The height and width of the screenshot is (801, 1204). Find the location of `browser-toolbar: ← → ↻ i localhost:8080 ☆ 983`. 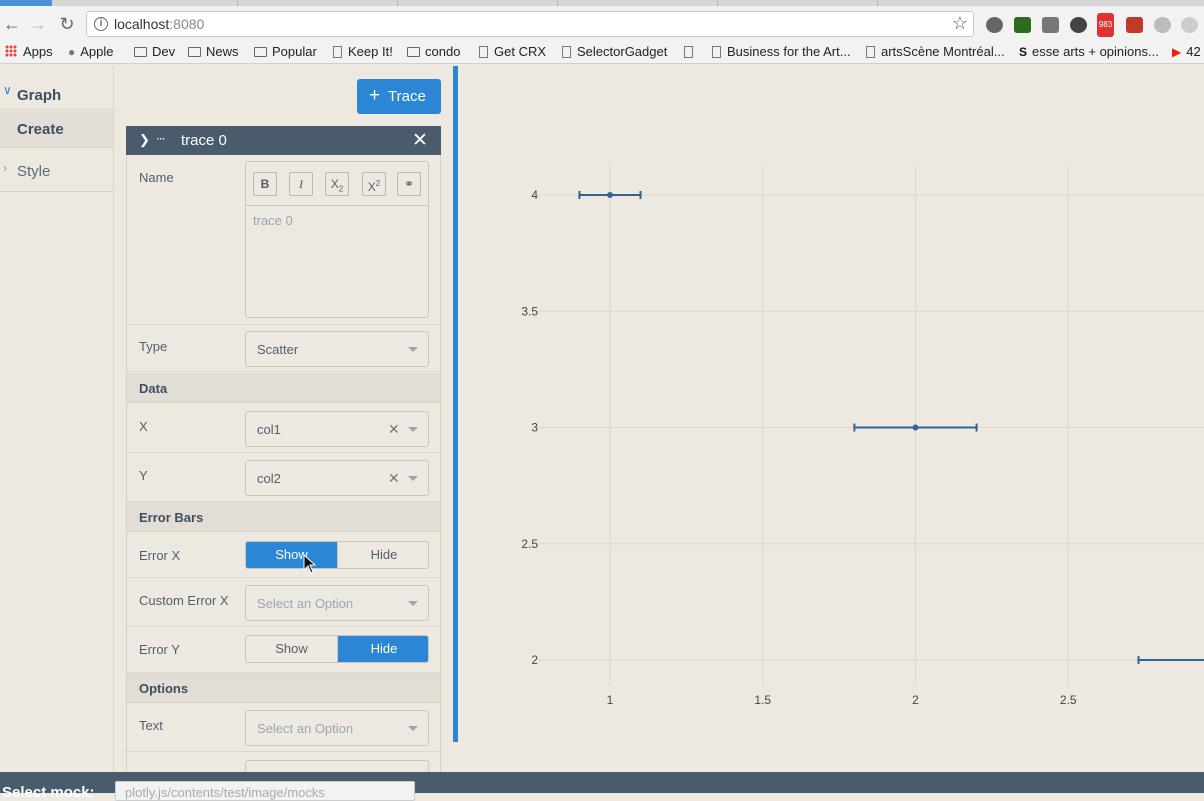

browser-toolbar: ← → ↻ i localhost:8080 ☆ 983 is located at coordinates (602, 23).